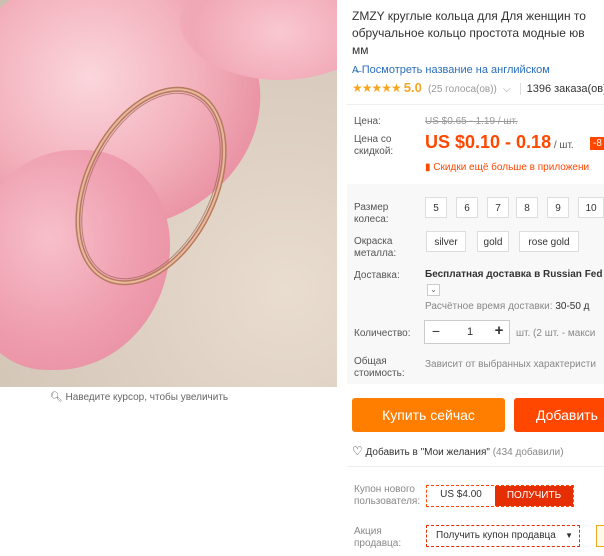 The image size is (604, 556). I want to click on color-option-rose-gold: rose gold, so click(549, 241).